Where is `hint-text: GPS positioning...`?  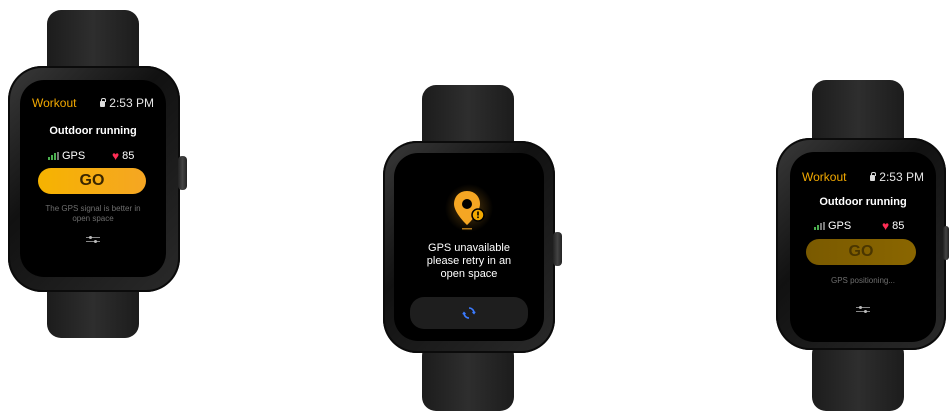
hint-text: GPS positioning... is located at coordinates (863, 281).